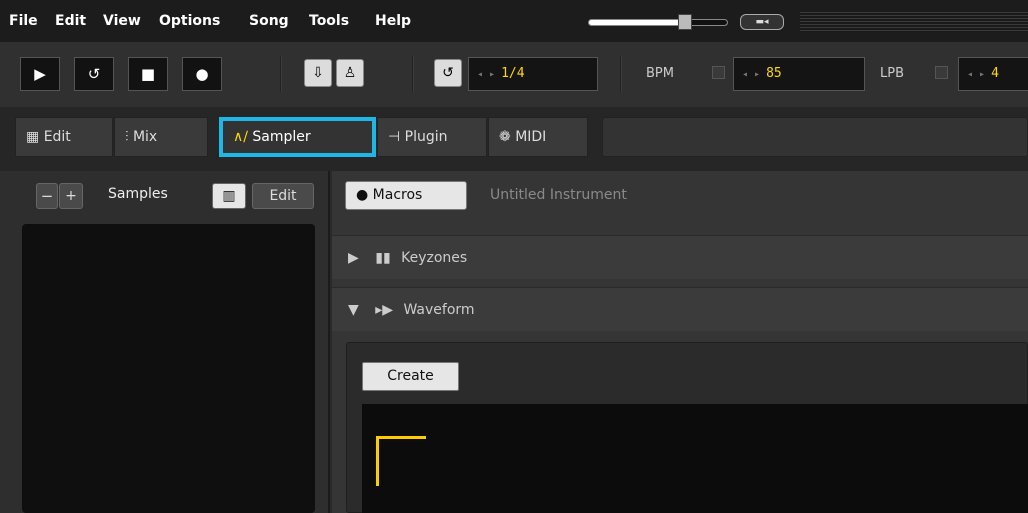  What do you see at coordinates (281, 137) in the screenshot?
I see `tab-sampler-label: Sampler` at bounding box center [281, 137].